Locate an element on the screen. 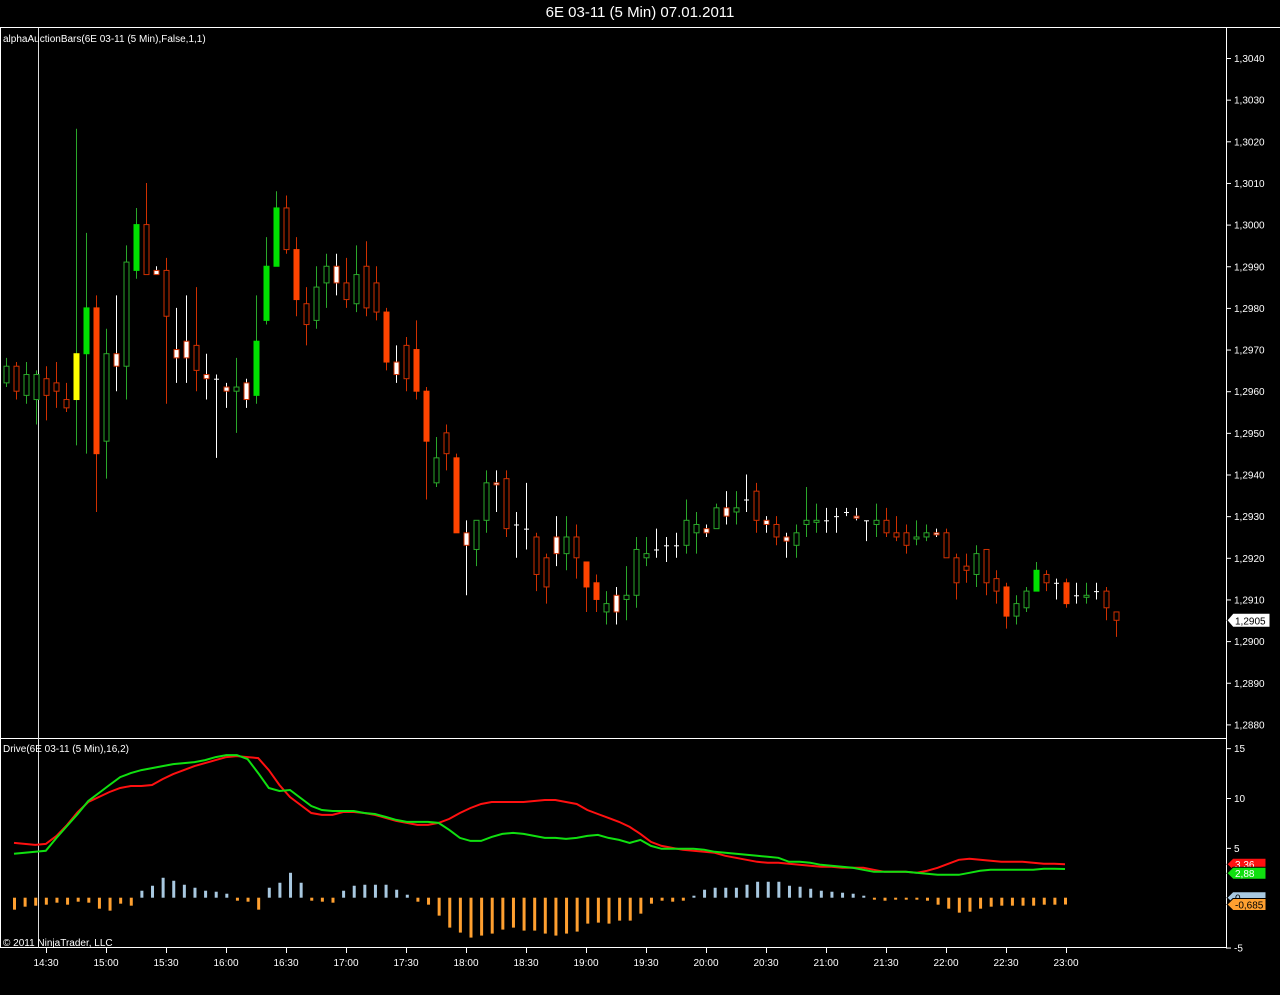 This screenshot has height=995, width=1280. copyright-text: © 2011 NinjaTrader, LLC is located at coordinates (58, 943).